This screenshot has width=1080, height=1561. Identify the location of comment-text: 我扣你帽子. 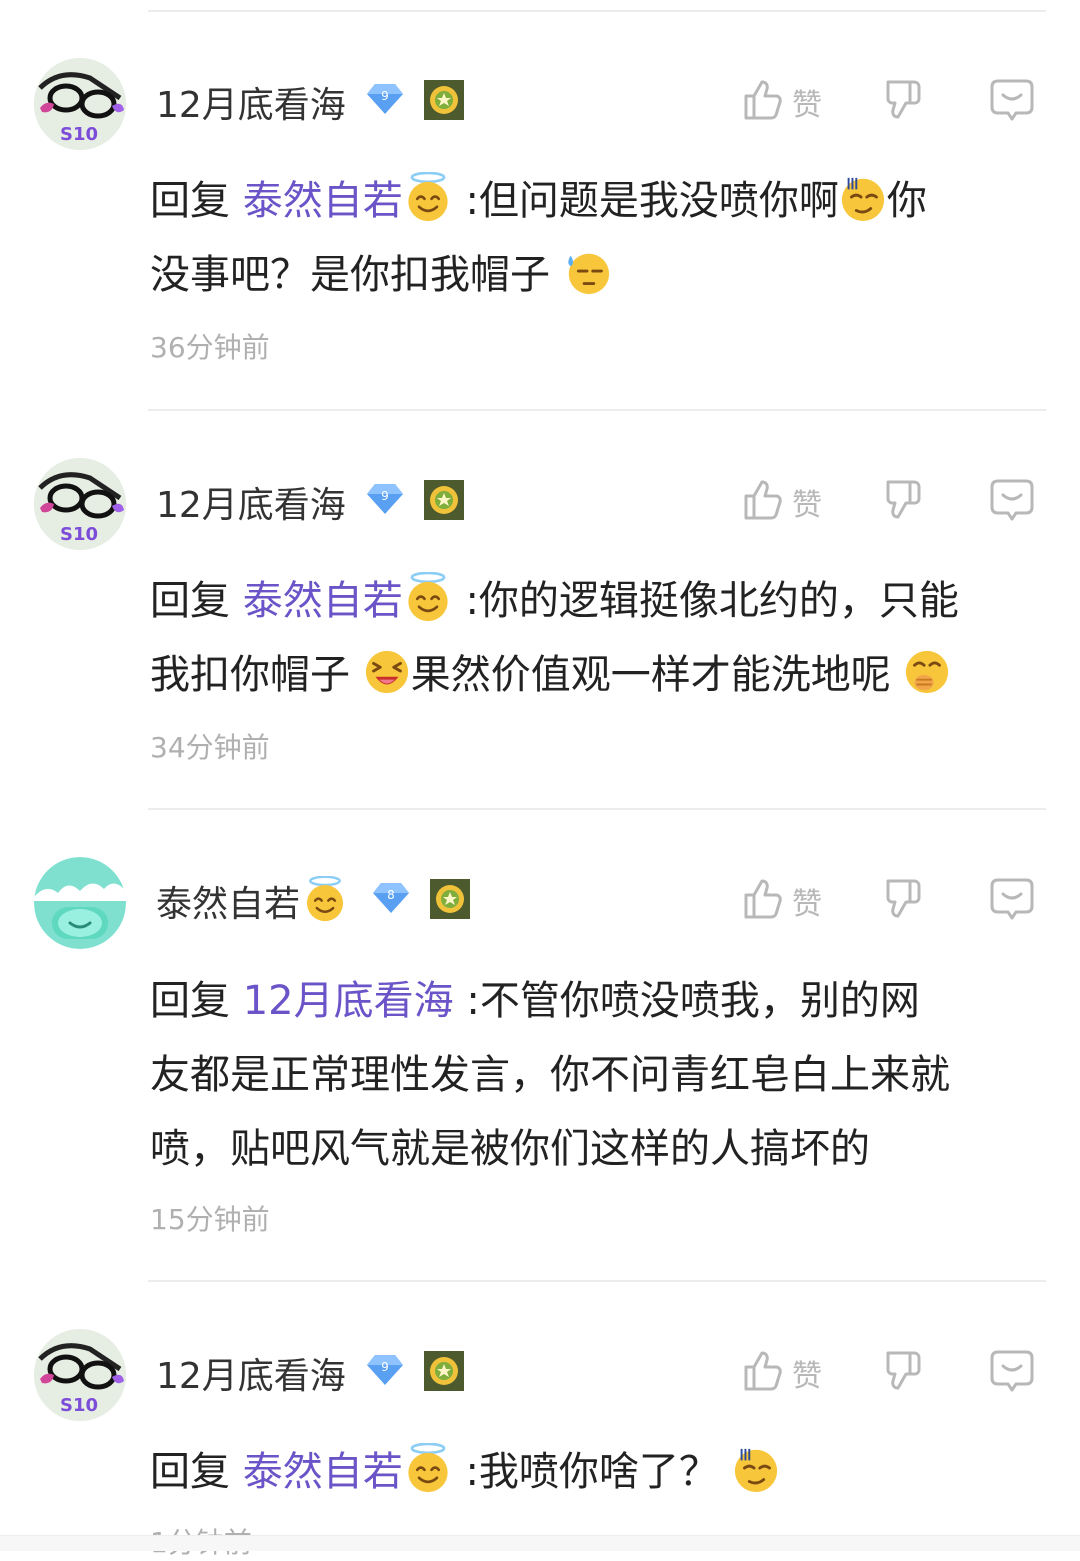
(250, 675).